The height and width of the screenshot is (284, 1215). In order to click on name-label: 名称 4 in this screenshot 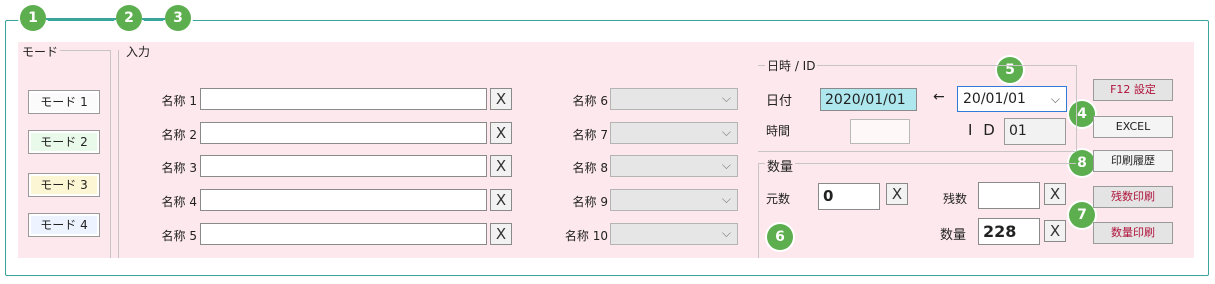, I will do `click(179, 202)`.